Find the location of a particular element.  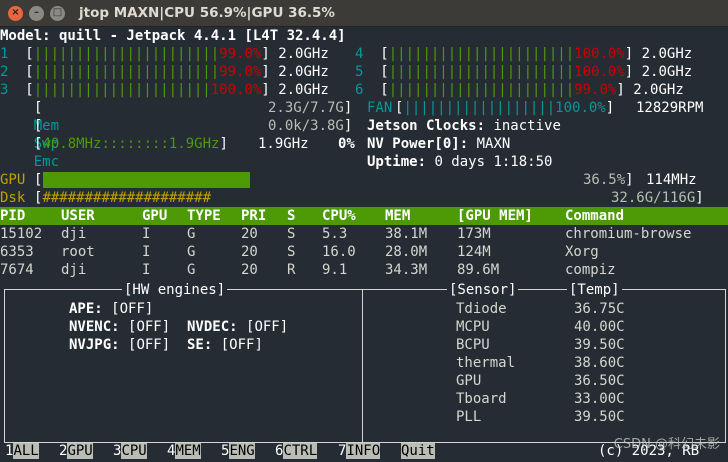

header-pri: PRI is located at coordinates (253, 216).